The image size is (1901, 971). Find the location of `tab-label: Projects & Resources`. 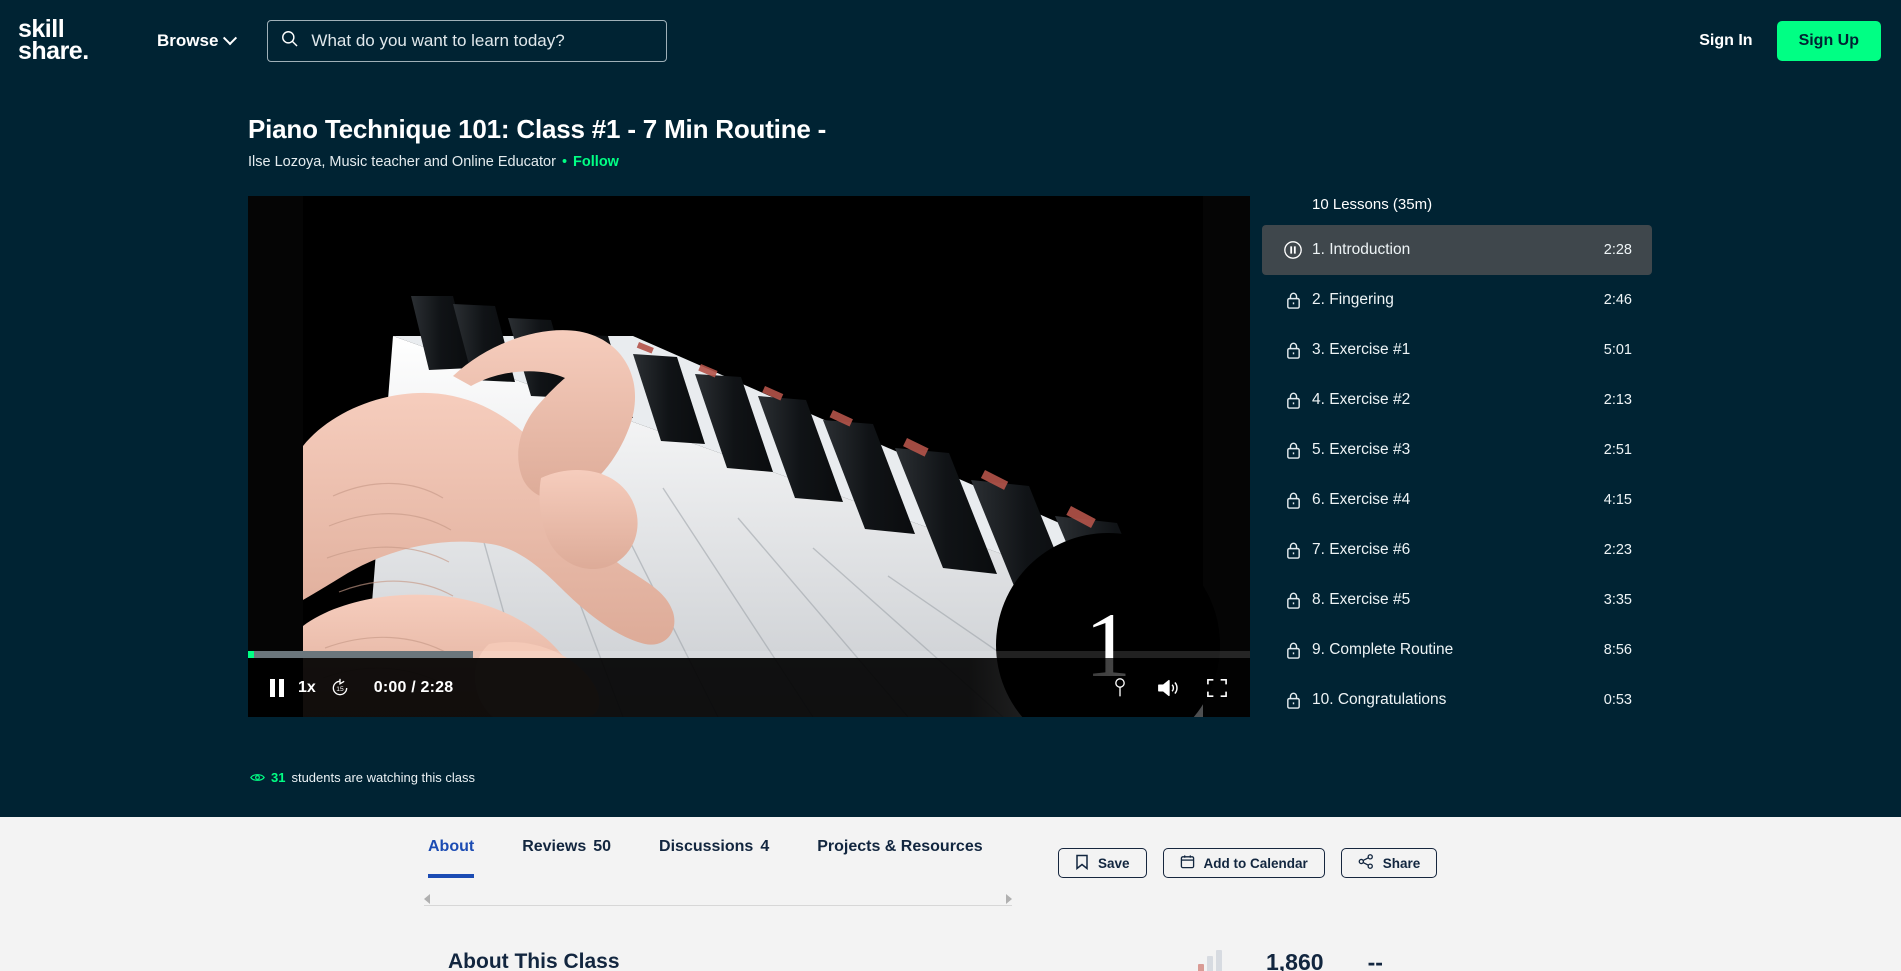

tab-label: Projects & Resources is located at coordinates (900, 846).